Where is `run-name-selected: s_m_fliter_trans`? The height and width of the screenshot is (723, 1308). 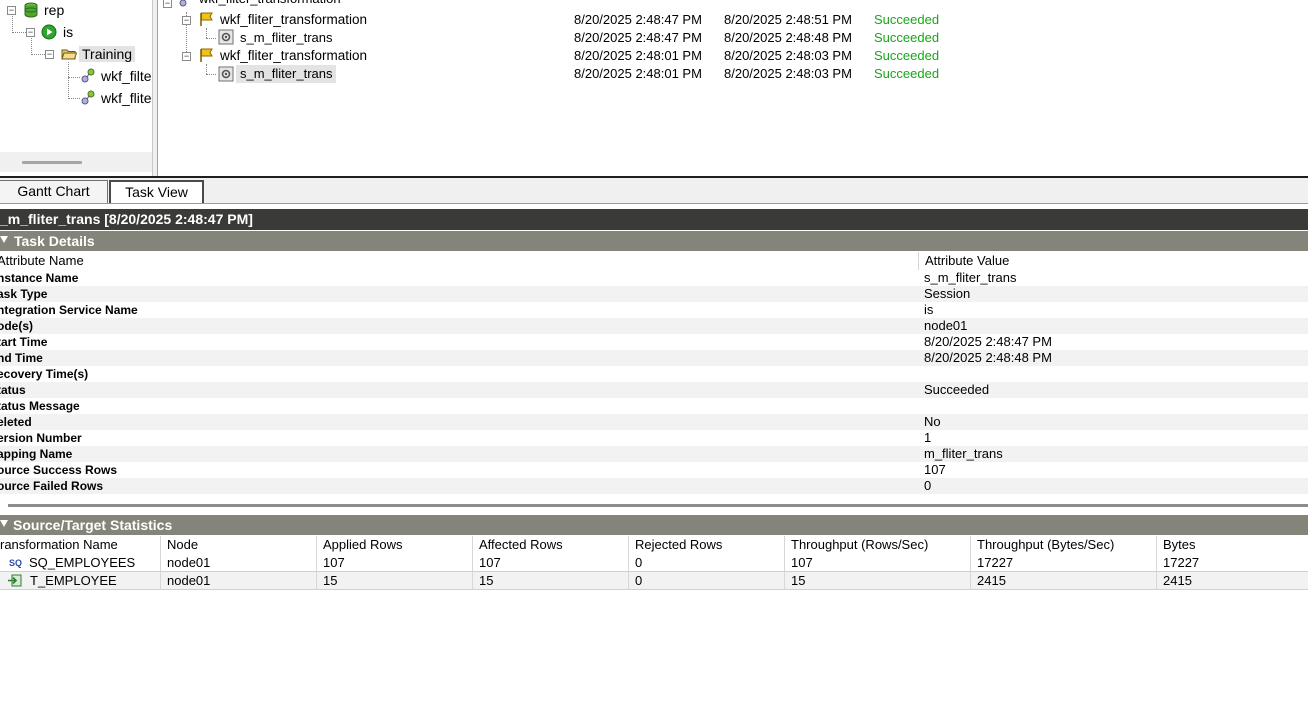
run-name-selected: s_m_fliter_trans is located at coordinates (286, 74).